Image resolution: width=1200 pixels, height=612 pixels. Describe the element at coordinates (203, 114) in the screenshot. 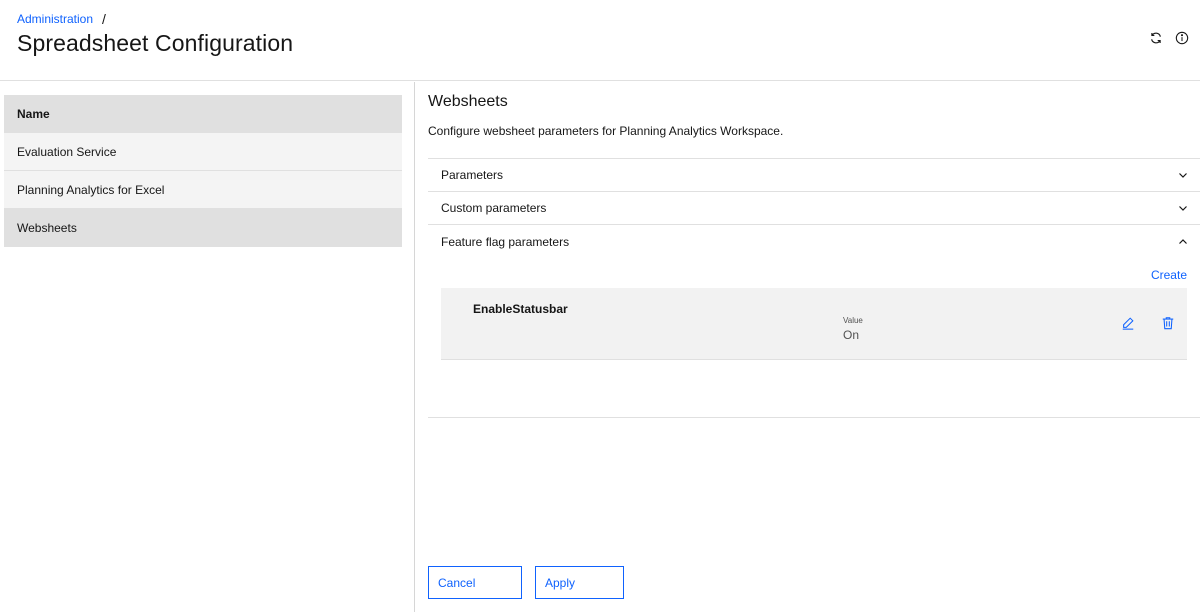

I see `name-column-header: Name` at that location.